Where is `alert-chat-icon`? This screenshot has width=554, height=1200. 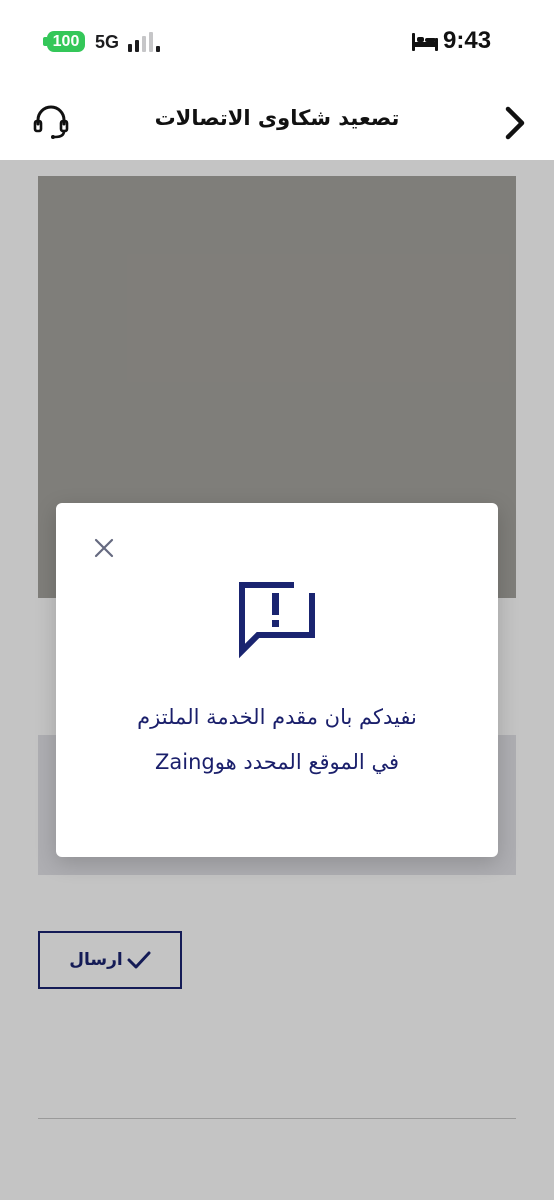 alert-chat-icon is located at coordinates (278, 619).